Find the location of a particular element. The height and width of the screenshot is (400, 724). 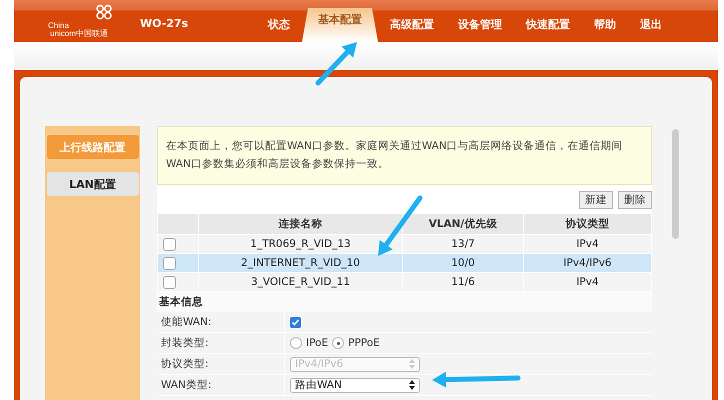

section-title: 基本信息 is located at coordinates (404, 302).